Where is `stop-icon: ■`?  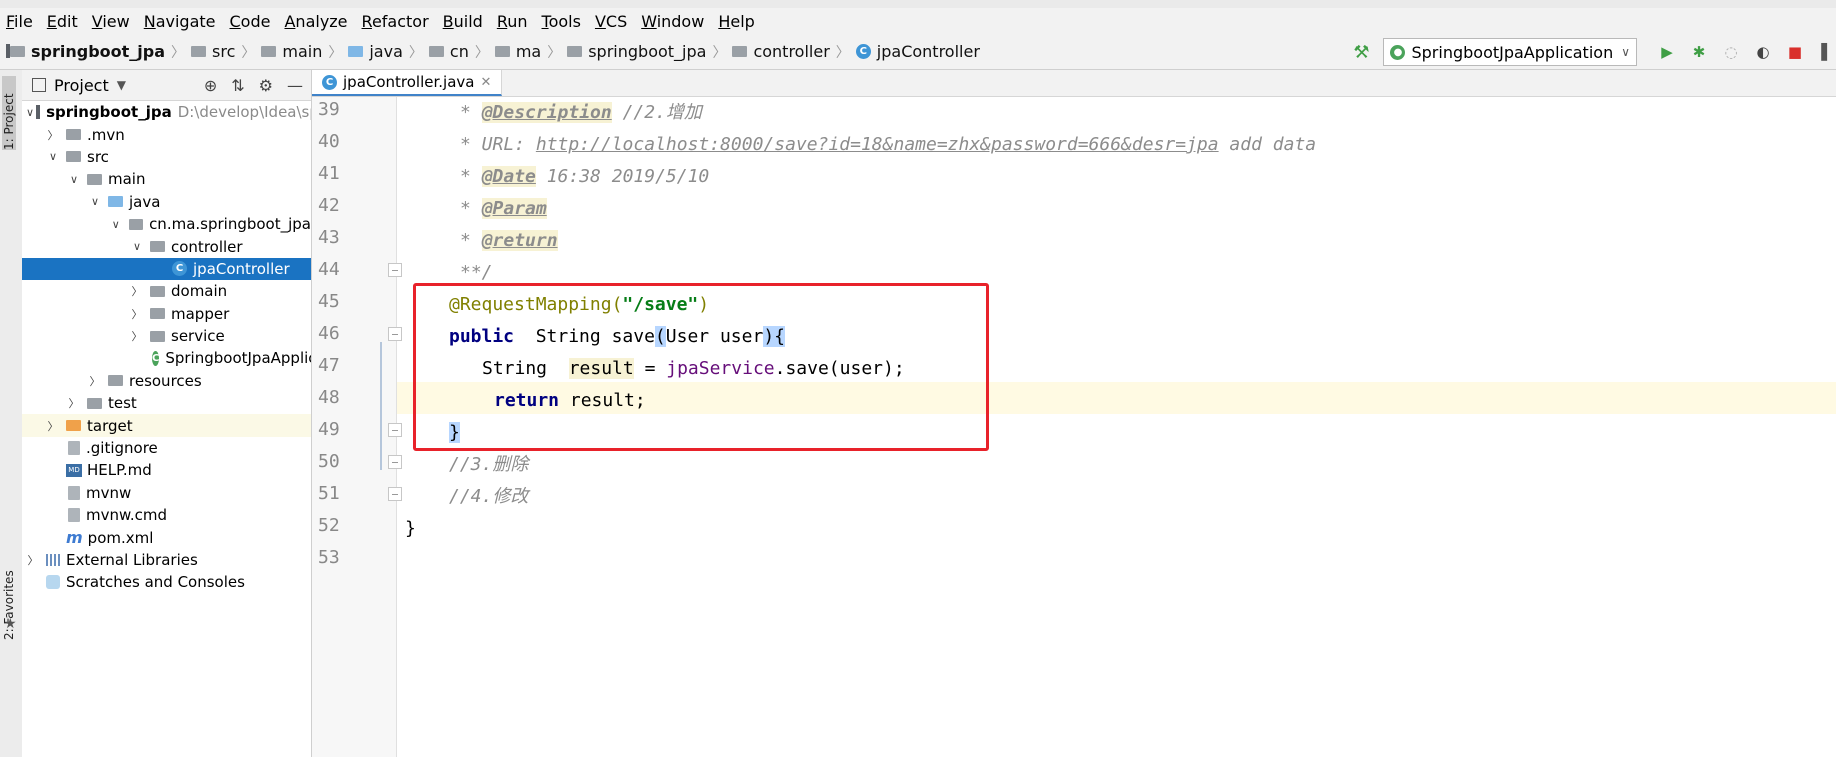
stop-icon: ■ is located at coordinates (1795, 52).